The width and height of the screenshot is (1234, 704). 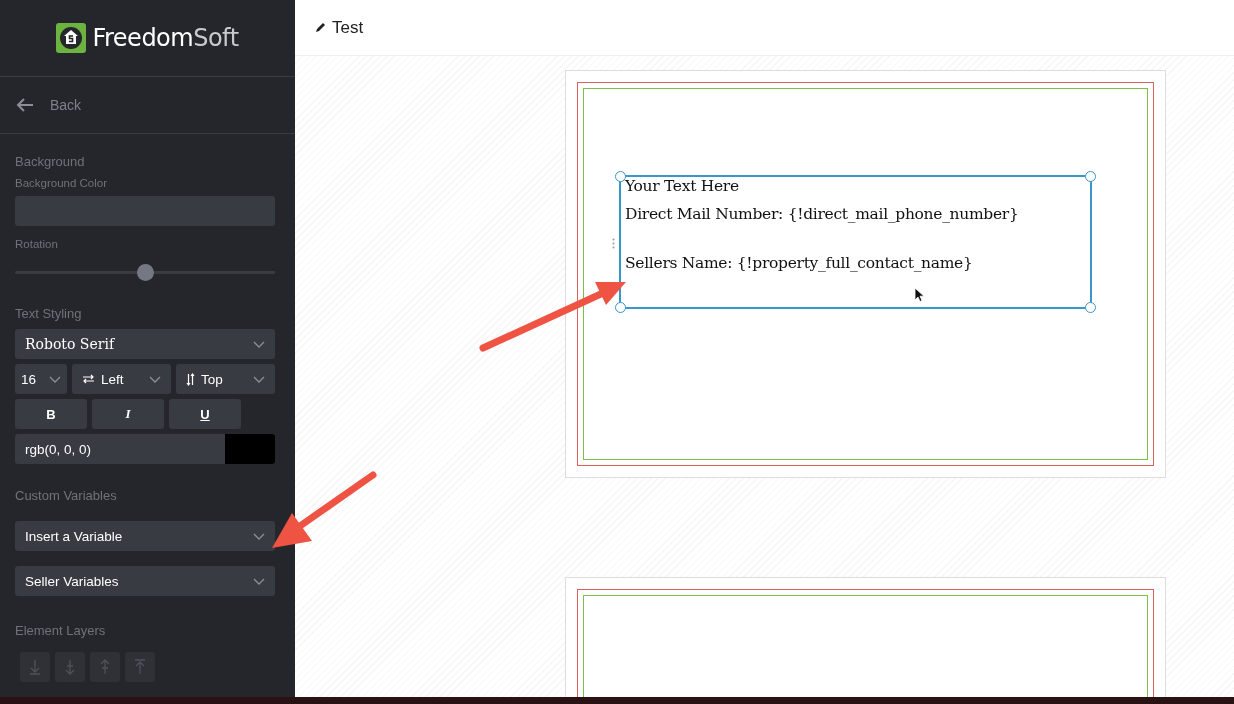 What do you see at coordinates (61, 630) in the screenshot?
I see `section-heading: Element Layers` at bounding box center [61, 630].